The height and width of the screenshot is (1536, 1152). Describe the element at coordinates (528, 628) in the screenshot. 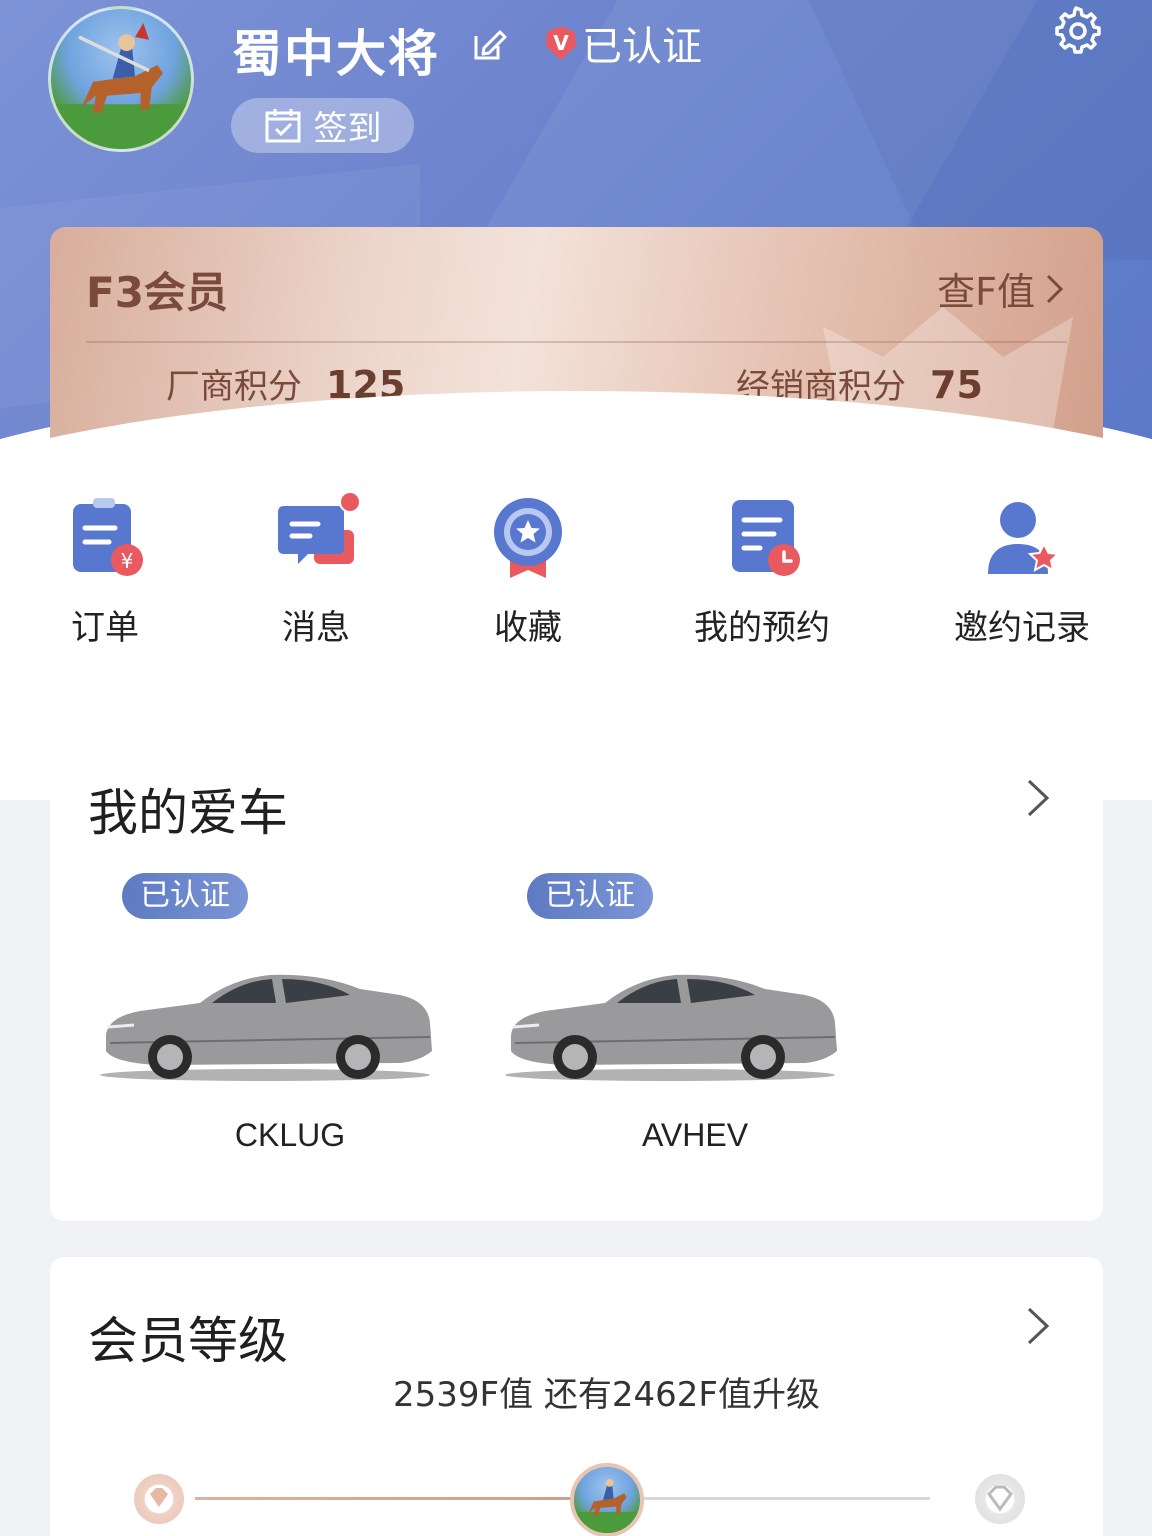

I see `quick-menu-label: 收藏` at that location.